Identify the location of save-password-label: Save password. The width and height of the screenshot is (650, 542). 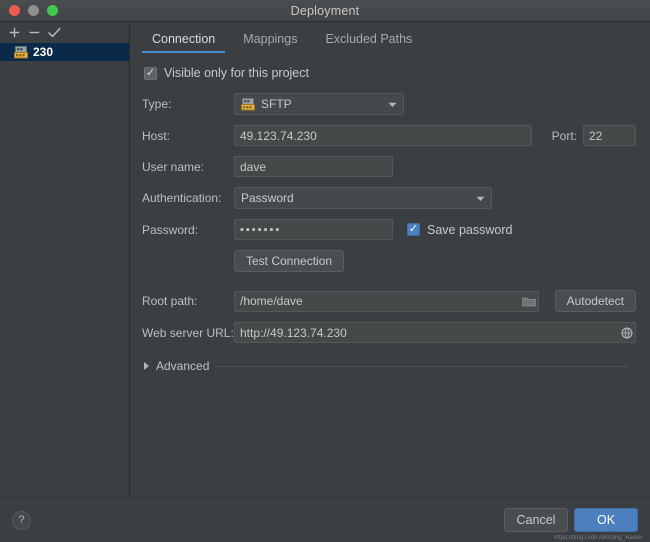
(470, 229).